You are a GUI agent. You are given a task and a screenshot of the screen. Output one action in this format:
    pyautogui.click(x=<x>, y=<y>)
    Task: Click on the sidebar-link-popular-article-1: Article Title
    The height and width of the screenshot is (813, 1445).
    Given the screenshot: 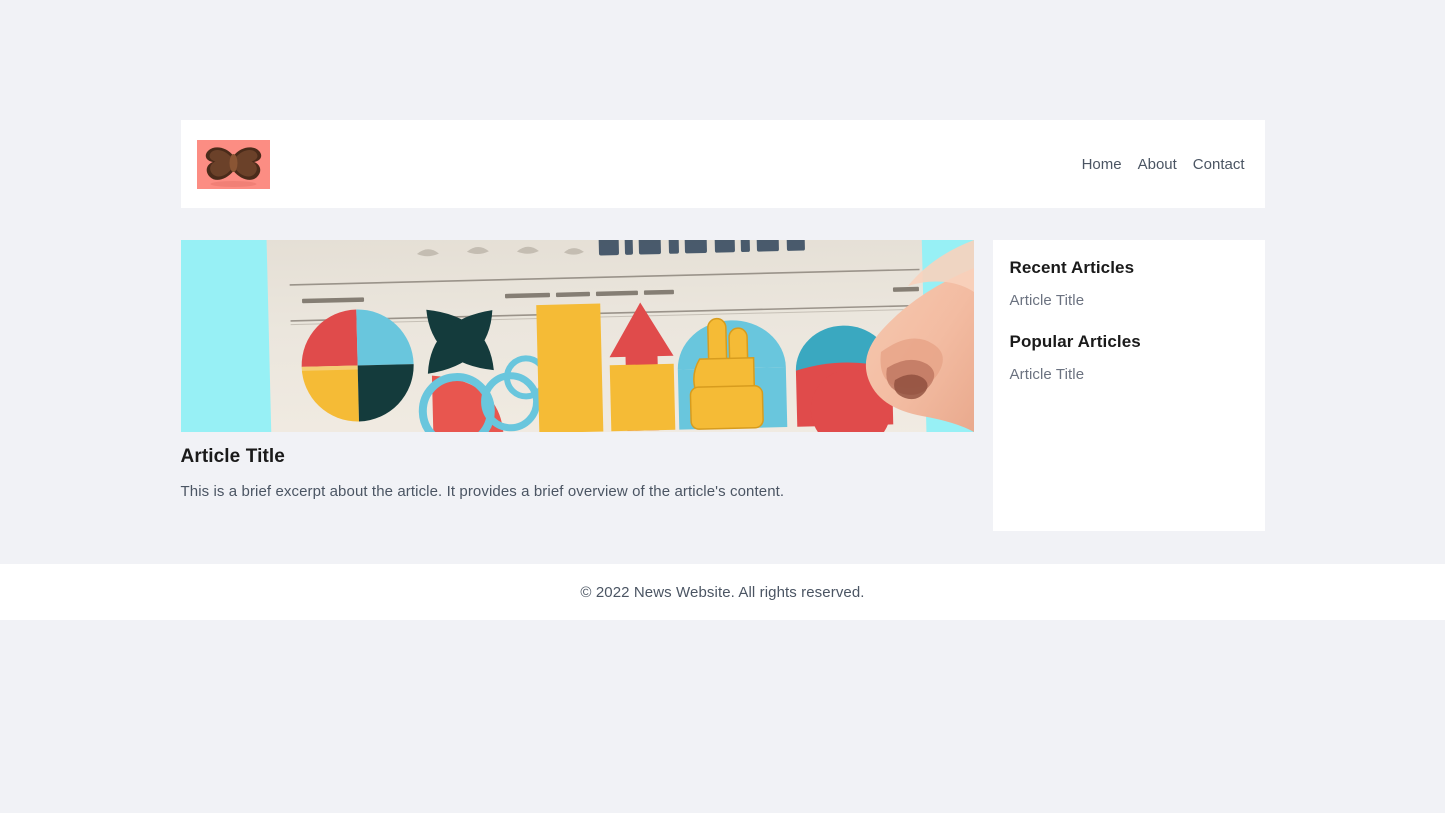 What is the action you would take?
    pyautogui.click(x=1047, y=374)
    